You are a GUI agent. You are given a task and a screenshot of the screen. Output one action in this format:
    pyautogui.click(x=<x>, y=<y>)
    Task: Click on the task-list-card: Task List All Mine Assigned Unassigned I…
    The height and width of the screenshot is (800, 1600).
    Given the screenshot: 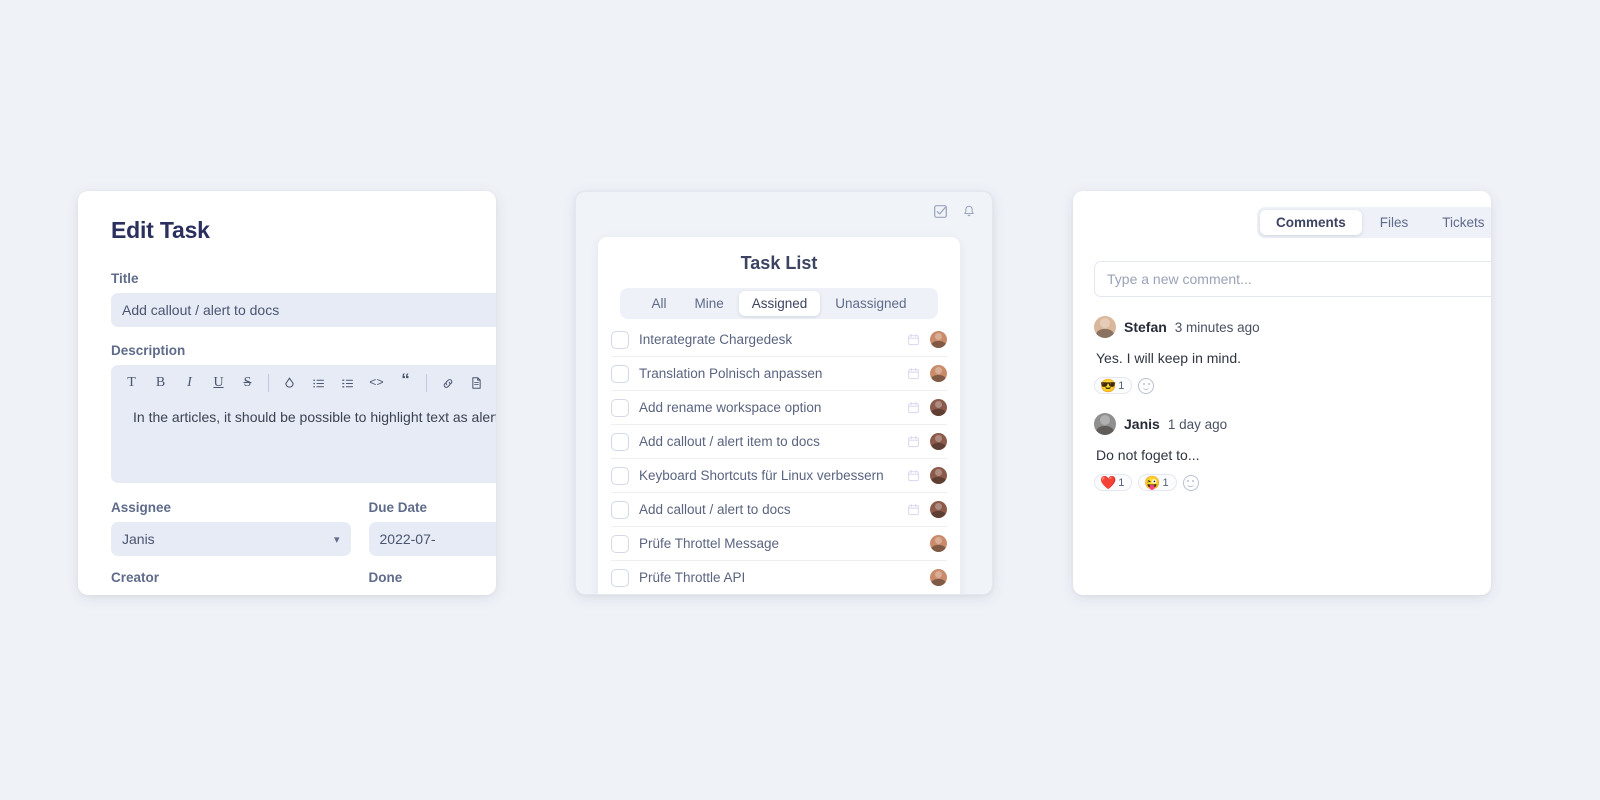 What is the action you would take?
    pyautogui.click(x=784, y=393)
    